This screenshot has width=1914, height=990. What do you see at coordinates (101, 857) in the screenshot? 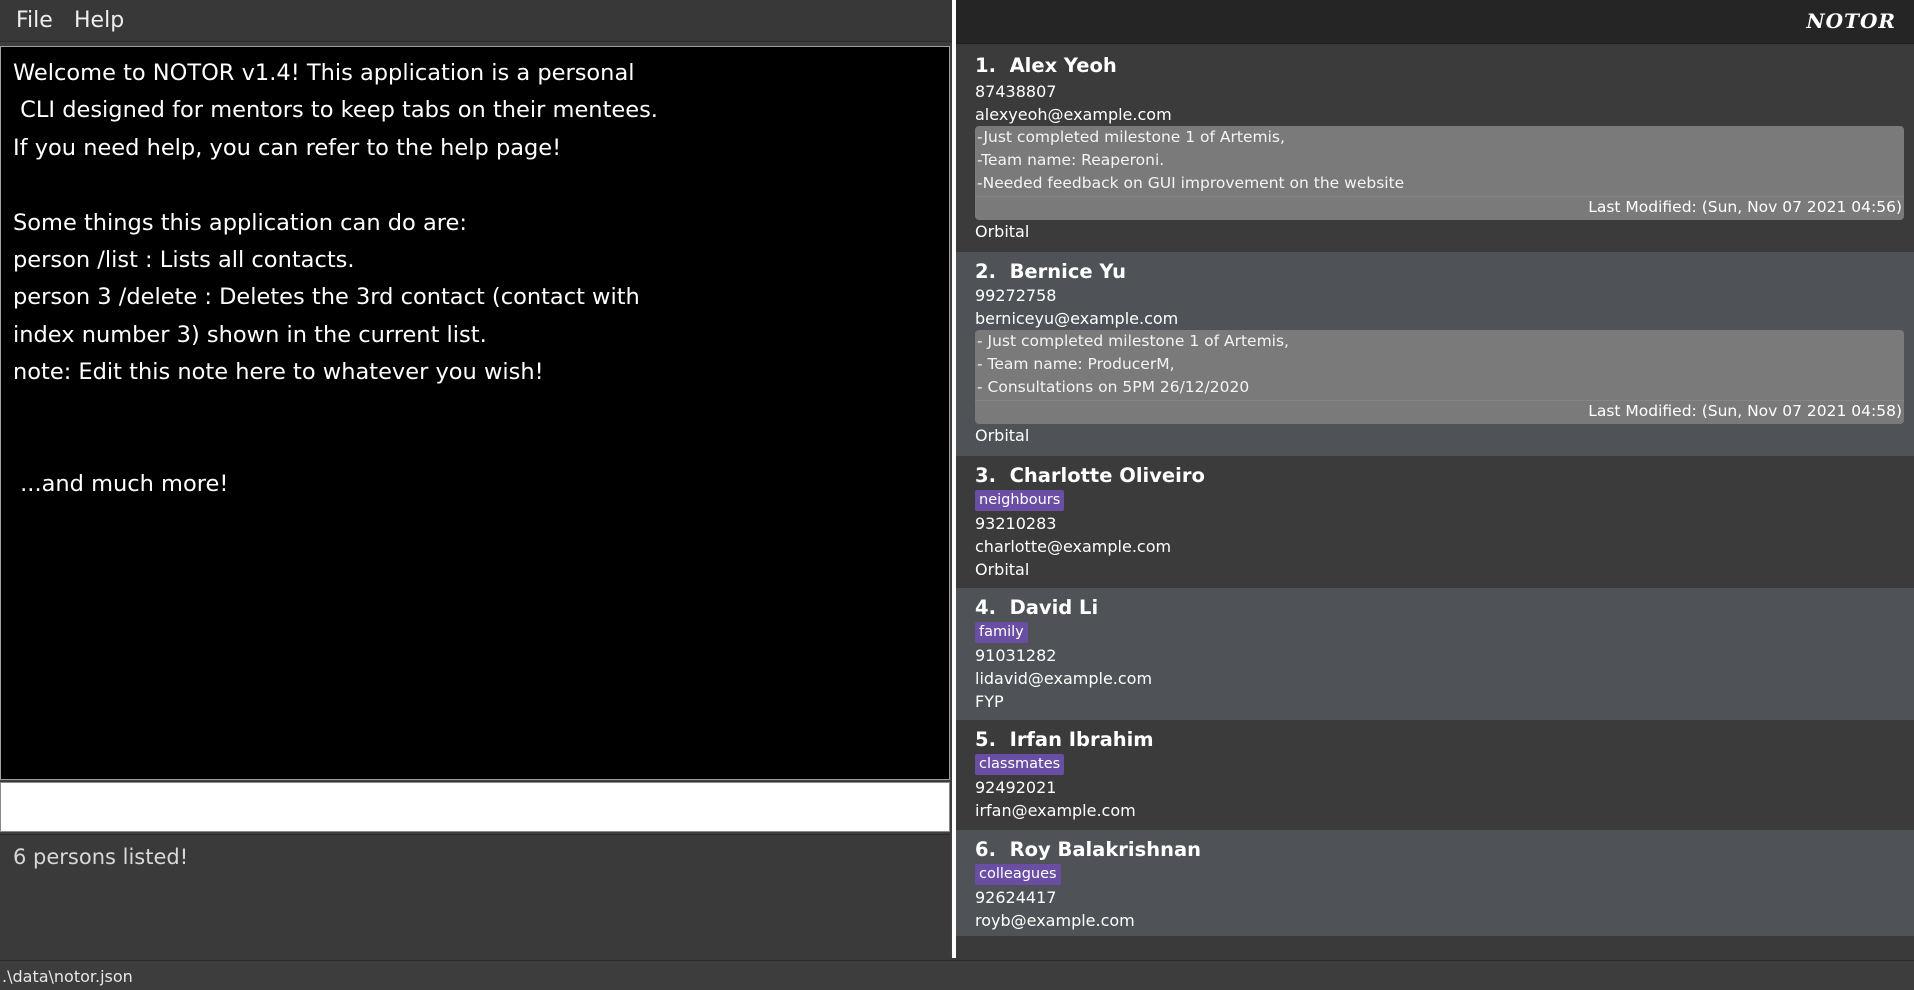
I see `result-message: 6 persons listed!` at bounding box center [101, 857].